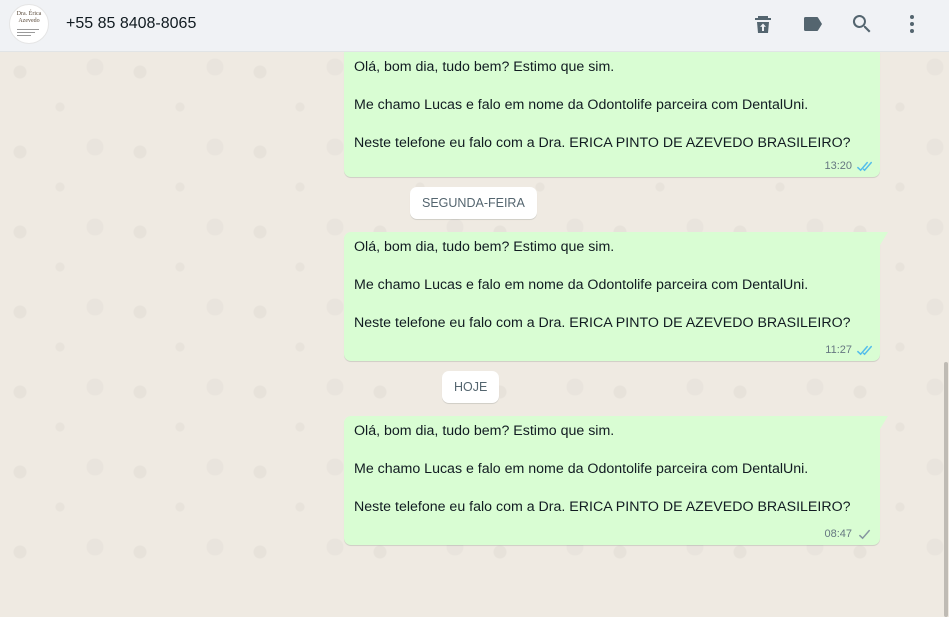  Describe the element at coordinates (763, 24) in the screenshot. I see `archive-icon` at that location.